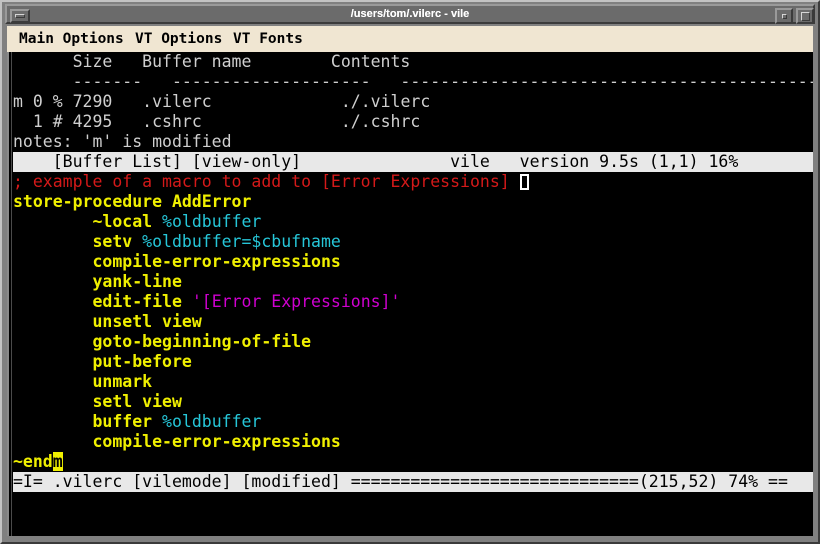 This screenshot has width=820, height=544. Describe the element at coordinates (413, 122) in the screenshot. I see `table-row: 1 # 4295 .cshrc ./.cshrc` at that location.